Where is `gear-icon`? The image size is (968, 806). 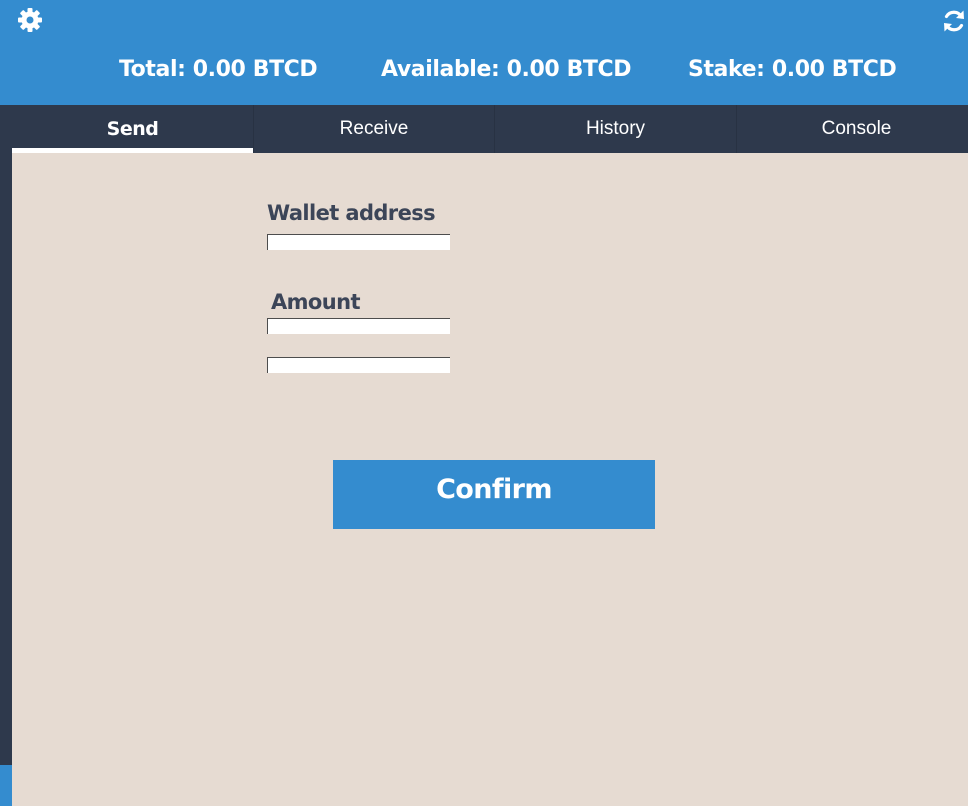 gear-icon is located at coordinates (30, 20).